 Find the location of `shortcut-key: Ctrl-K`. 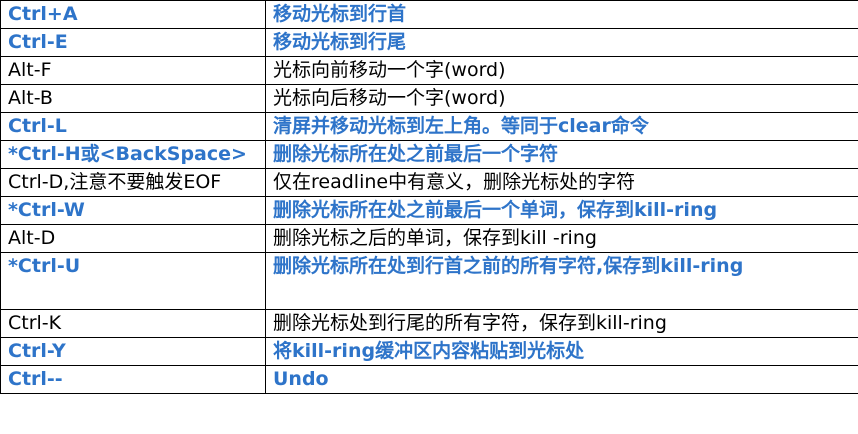

shortcut-key: Ctrl-K is located at coordinates (133, 323).